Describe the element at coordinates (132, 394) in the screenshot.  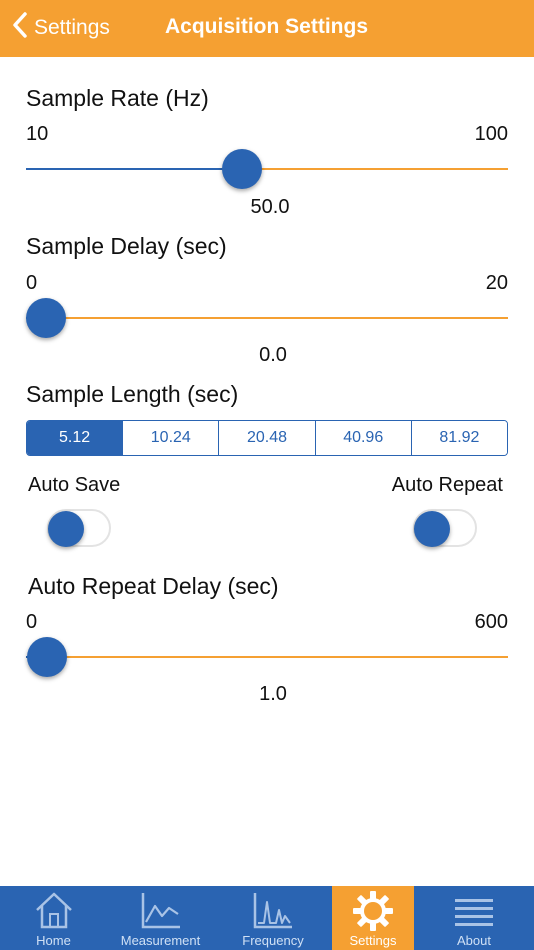
I see `sample-length-label: Sample Length (sec)` at that location.